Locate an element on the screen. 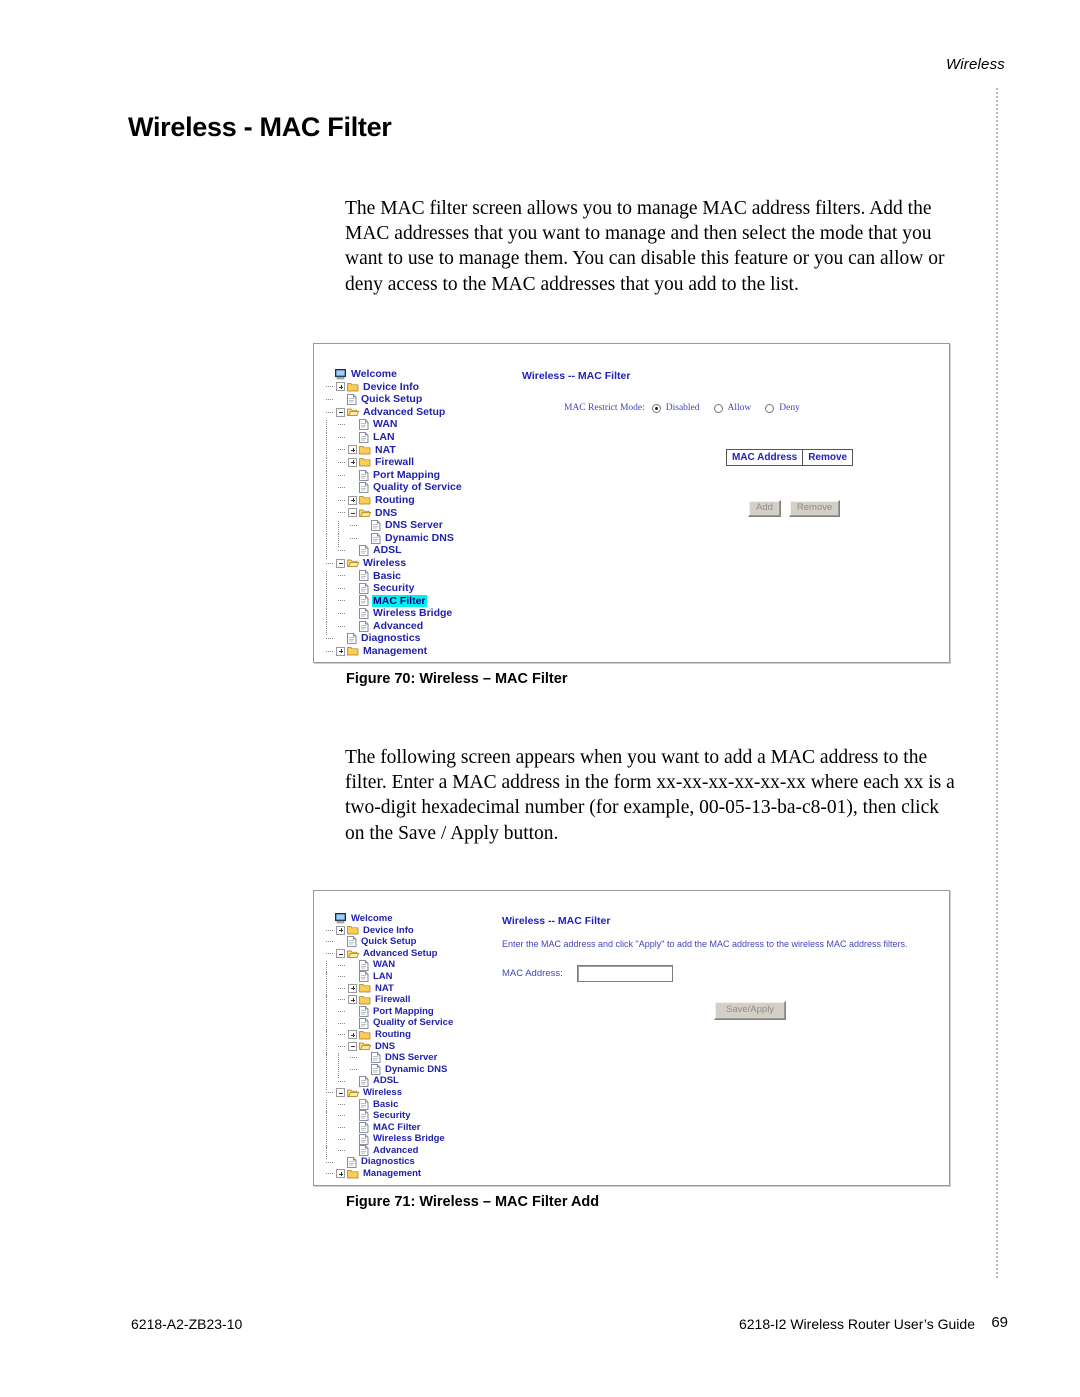 The height and width of the screenshot is (1397, 1080). radio-disabled-icon is located at coordinates (656, 408).